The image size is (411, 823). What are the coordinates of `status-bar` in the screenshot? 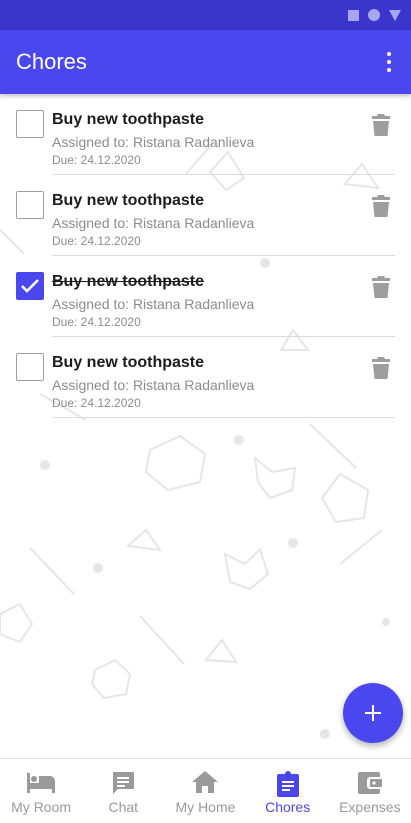 It's located at (205, 15).